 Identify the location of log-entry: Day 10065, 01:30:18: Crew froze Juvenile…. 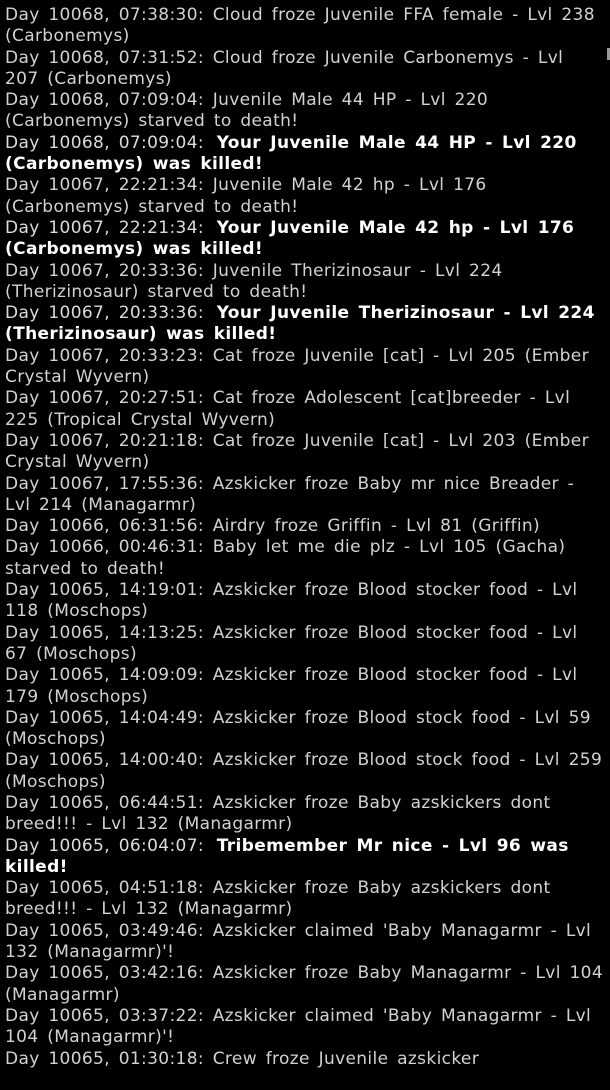
(304, 1059).